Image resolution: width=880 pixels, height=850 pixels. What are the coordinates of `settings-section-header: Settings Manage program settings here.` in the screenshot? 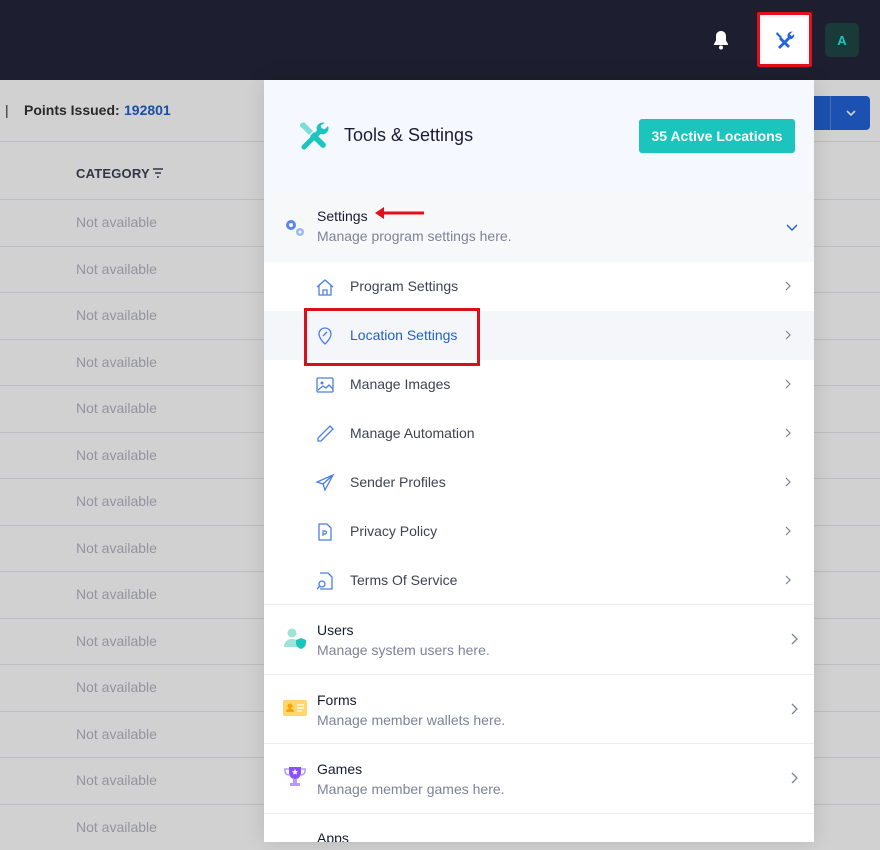 It's located at (539, 227).